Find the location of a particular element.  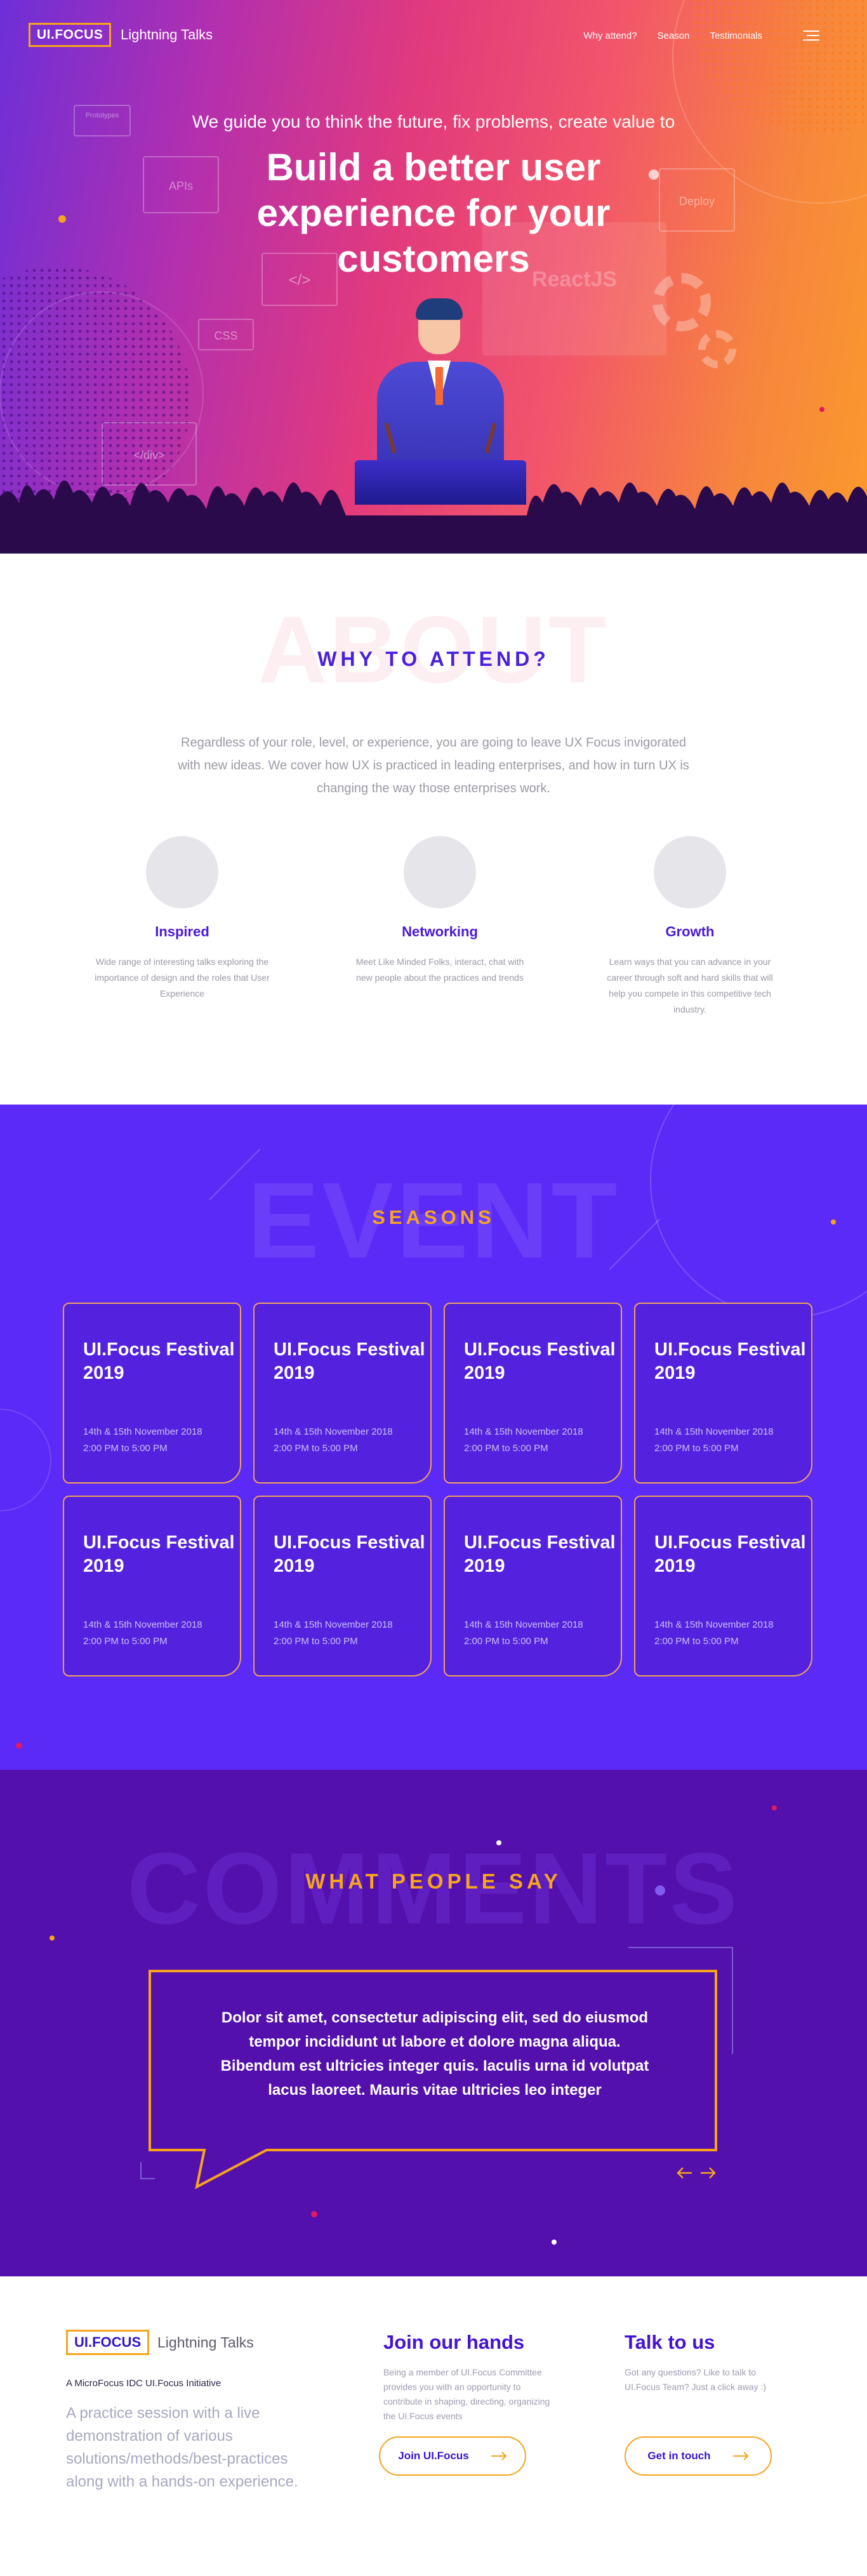

gear-small-icon is located at coordinates (717, 349).